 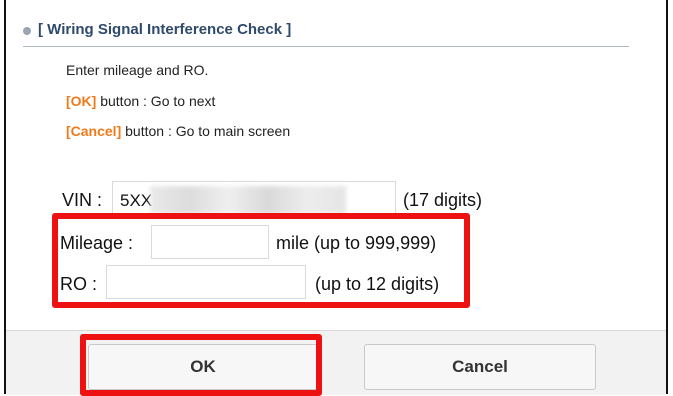 I want to click on cancel-button: Cancel, so click(x=480, y=367).